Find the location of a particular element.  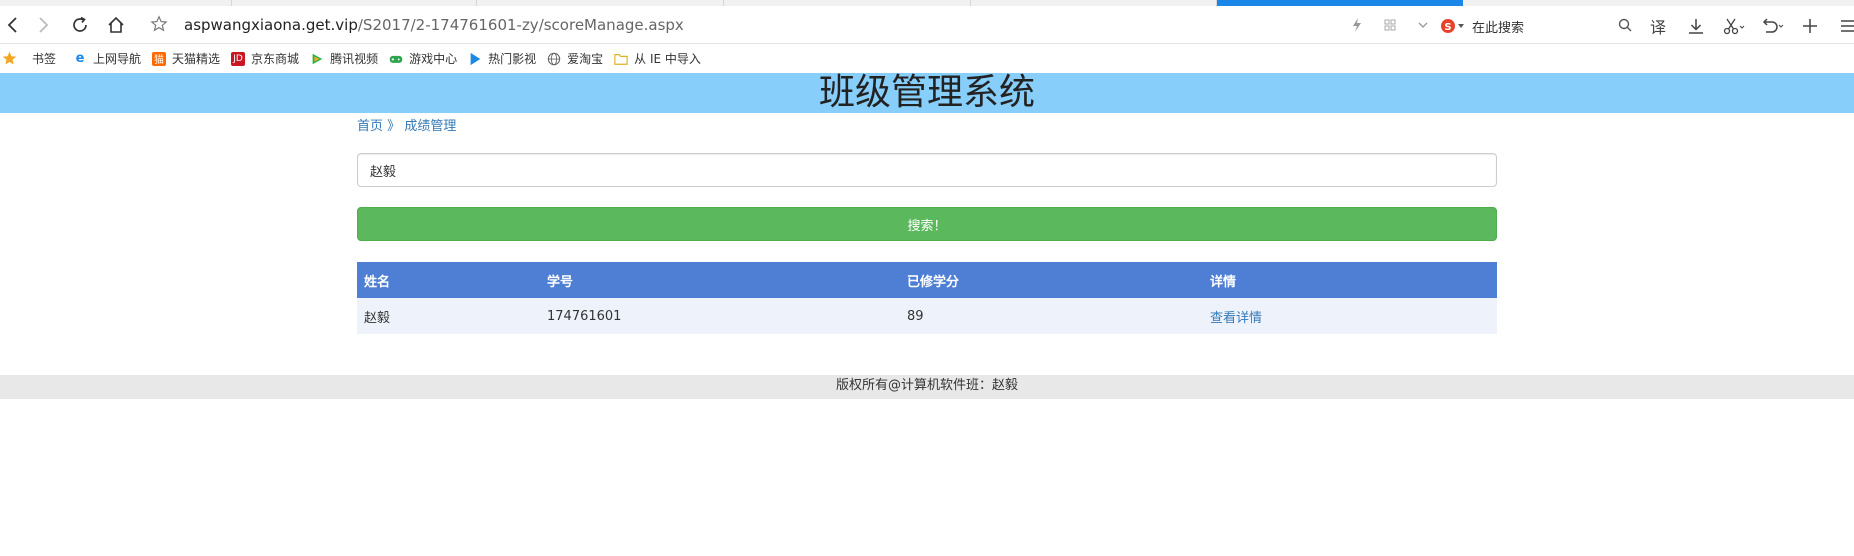

address-tools is located at coordinates (1390, 25).